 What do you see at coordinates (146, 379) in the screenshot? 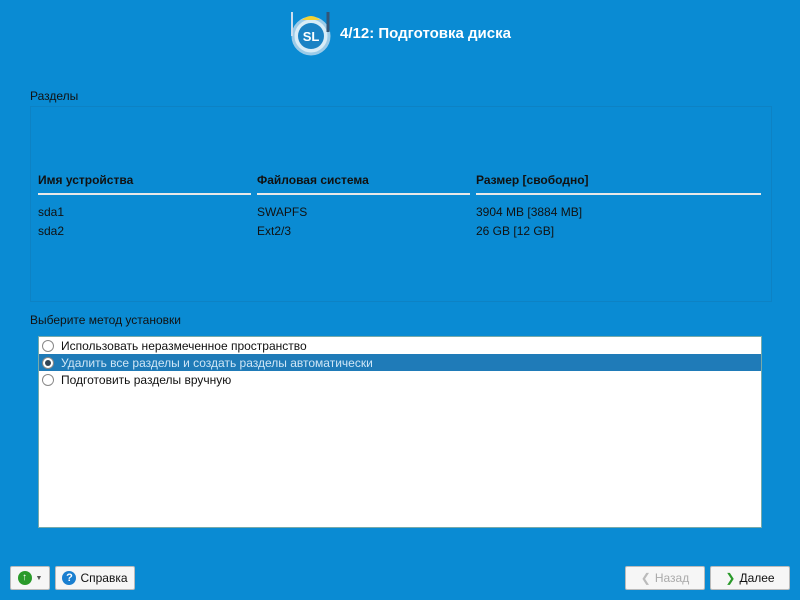
I see `option-label: Подготовить разделы вручную` at bounding box center [146, 379].